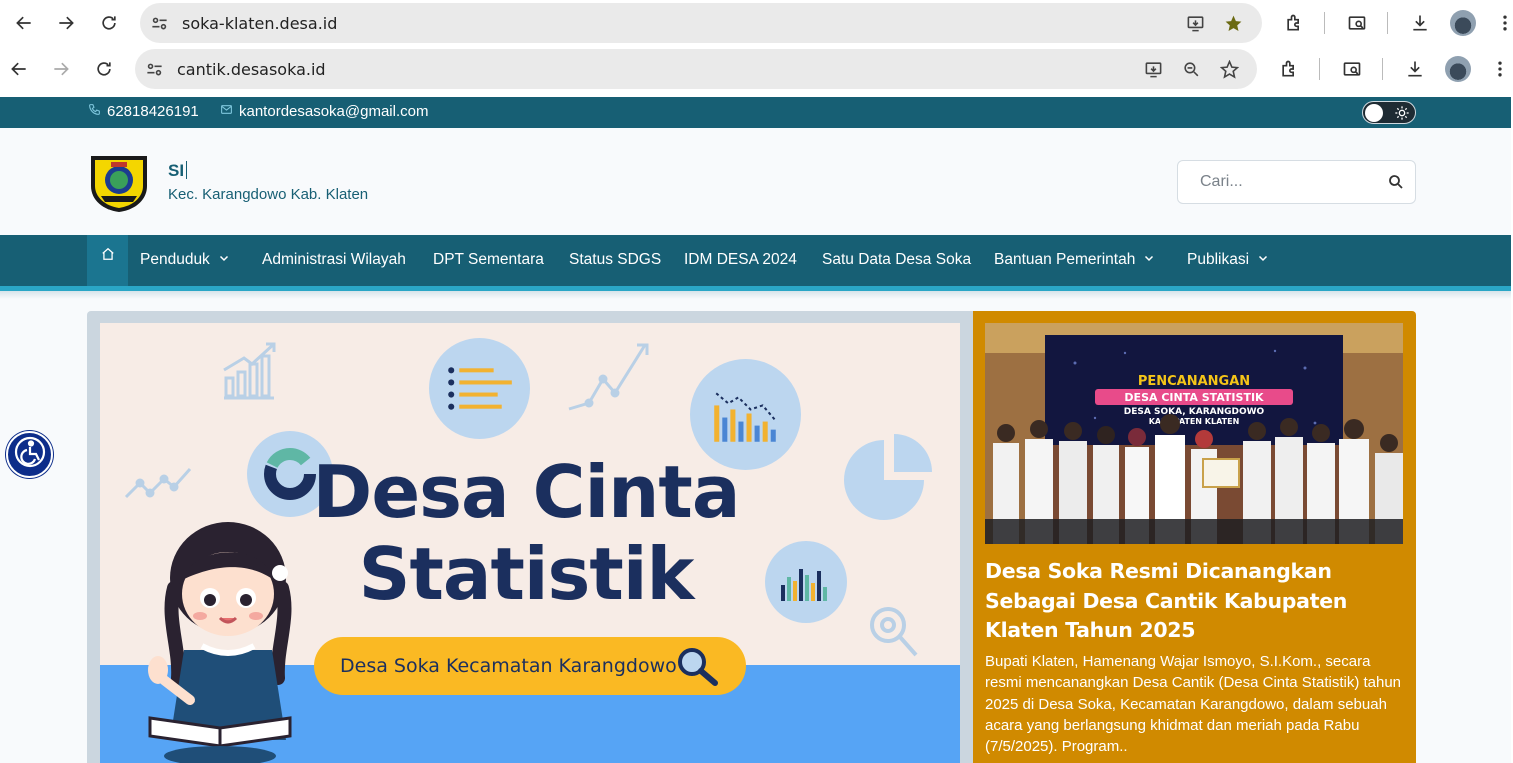 This screenshot has height=763, width=1513. I want to click on nav-item-label: Bantuan Pemerintah, so click(1065, 259).